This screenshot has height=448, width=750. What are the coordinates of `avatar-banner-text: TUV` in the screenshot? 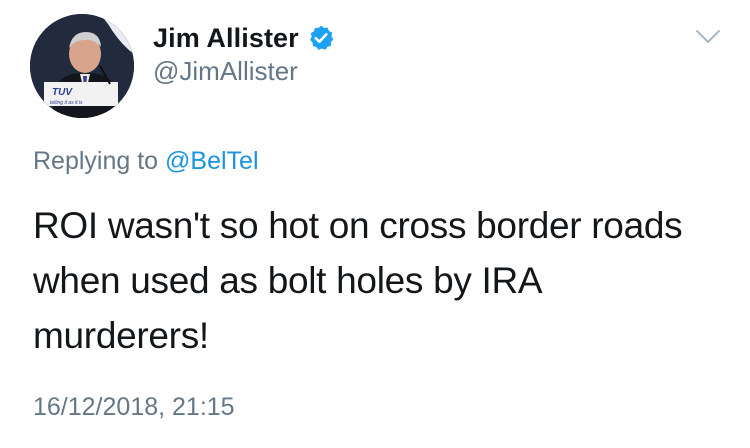 It's located at (62, 92).